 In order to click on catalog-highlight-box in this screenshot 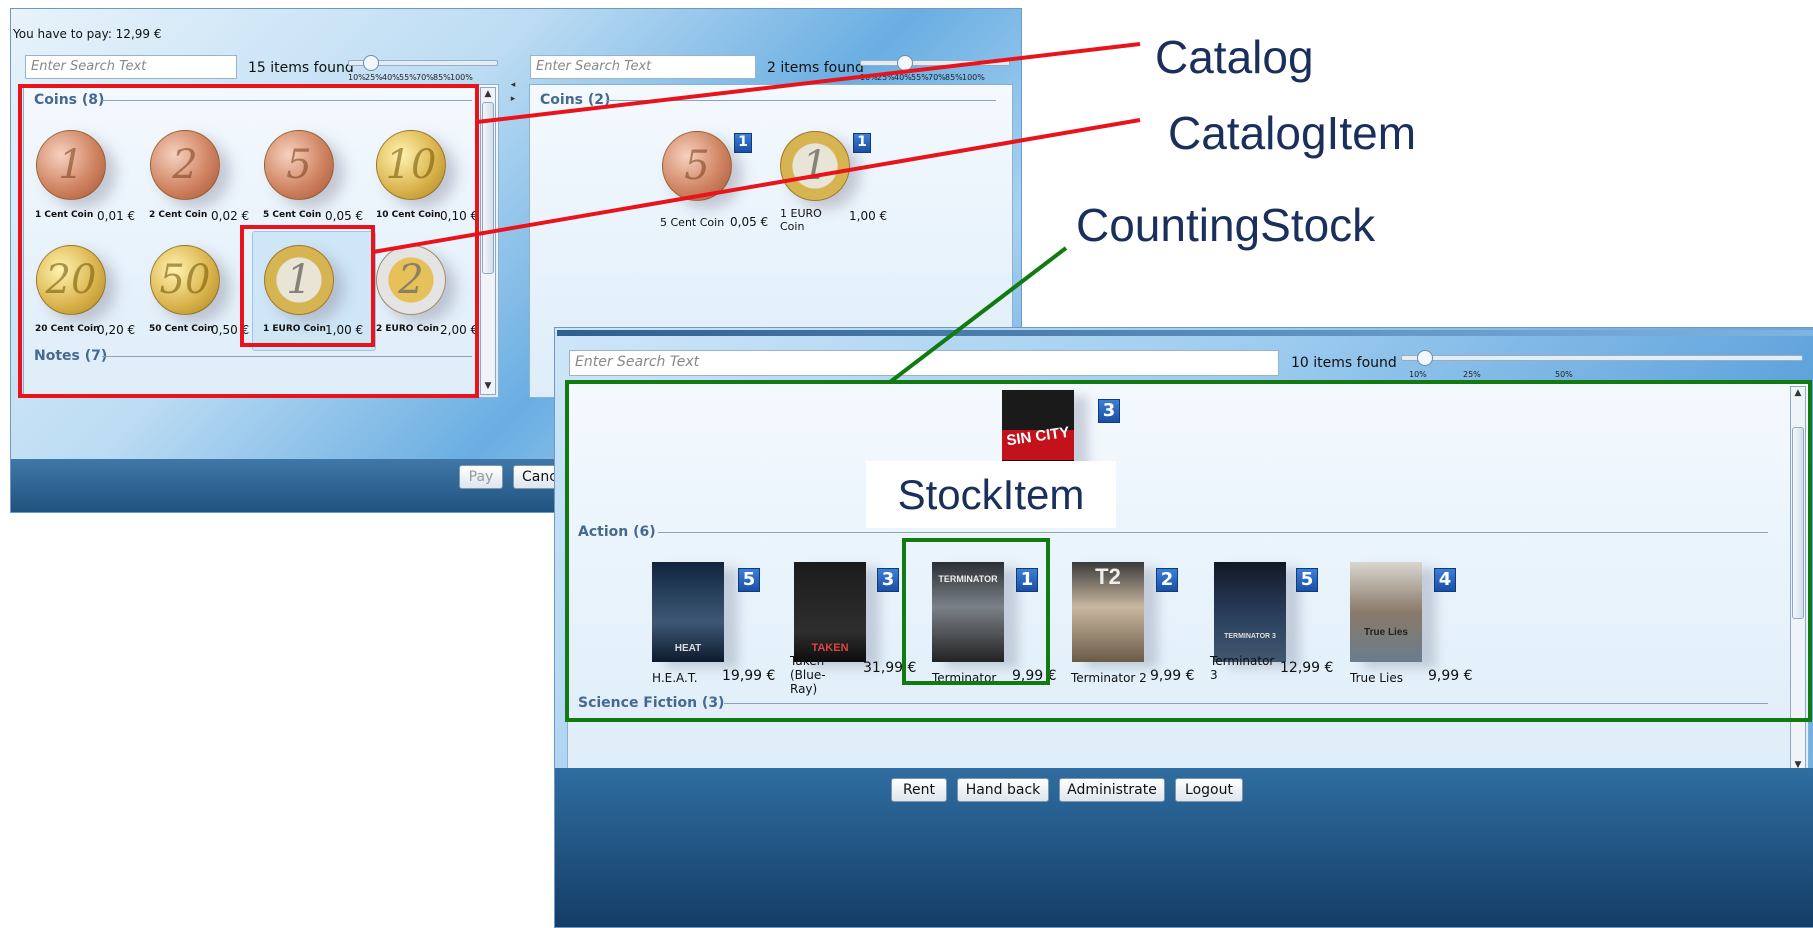, I will do `click(248, 241)`.